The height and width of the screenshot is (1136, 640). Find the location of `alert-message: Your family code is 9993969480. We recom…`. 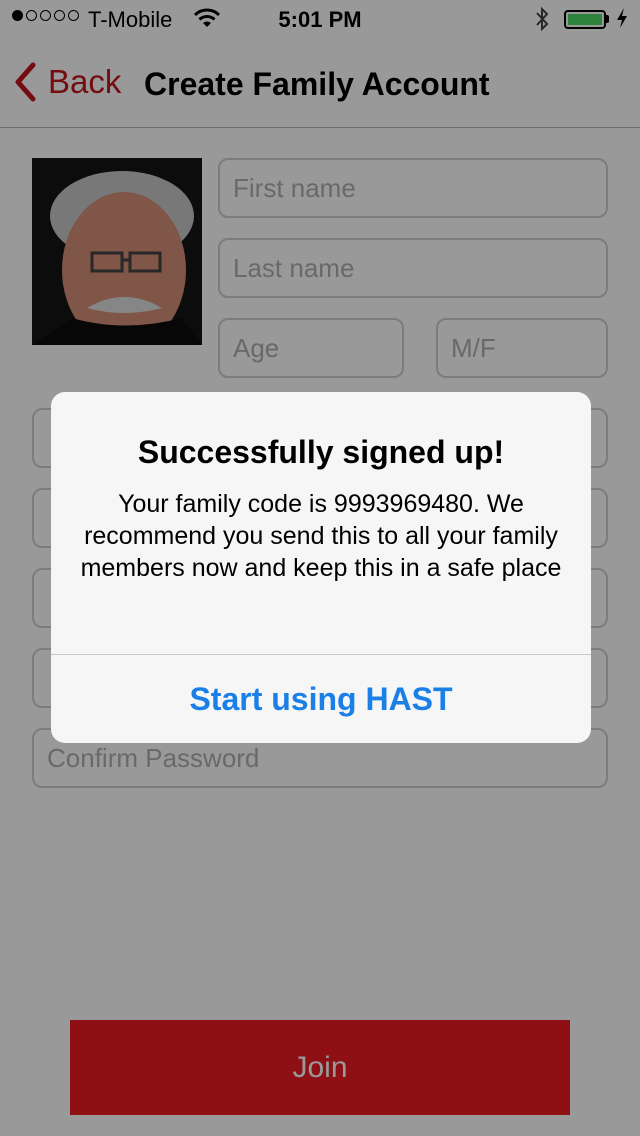

alert-message: Your family code is 9993969480. We recom… is located at coordinates (321, 536).